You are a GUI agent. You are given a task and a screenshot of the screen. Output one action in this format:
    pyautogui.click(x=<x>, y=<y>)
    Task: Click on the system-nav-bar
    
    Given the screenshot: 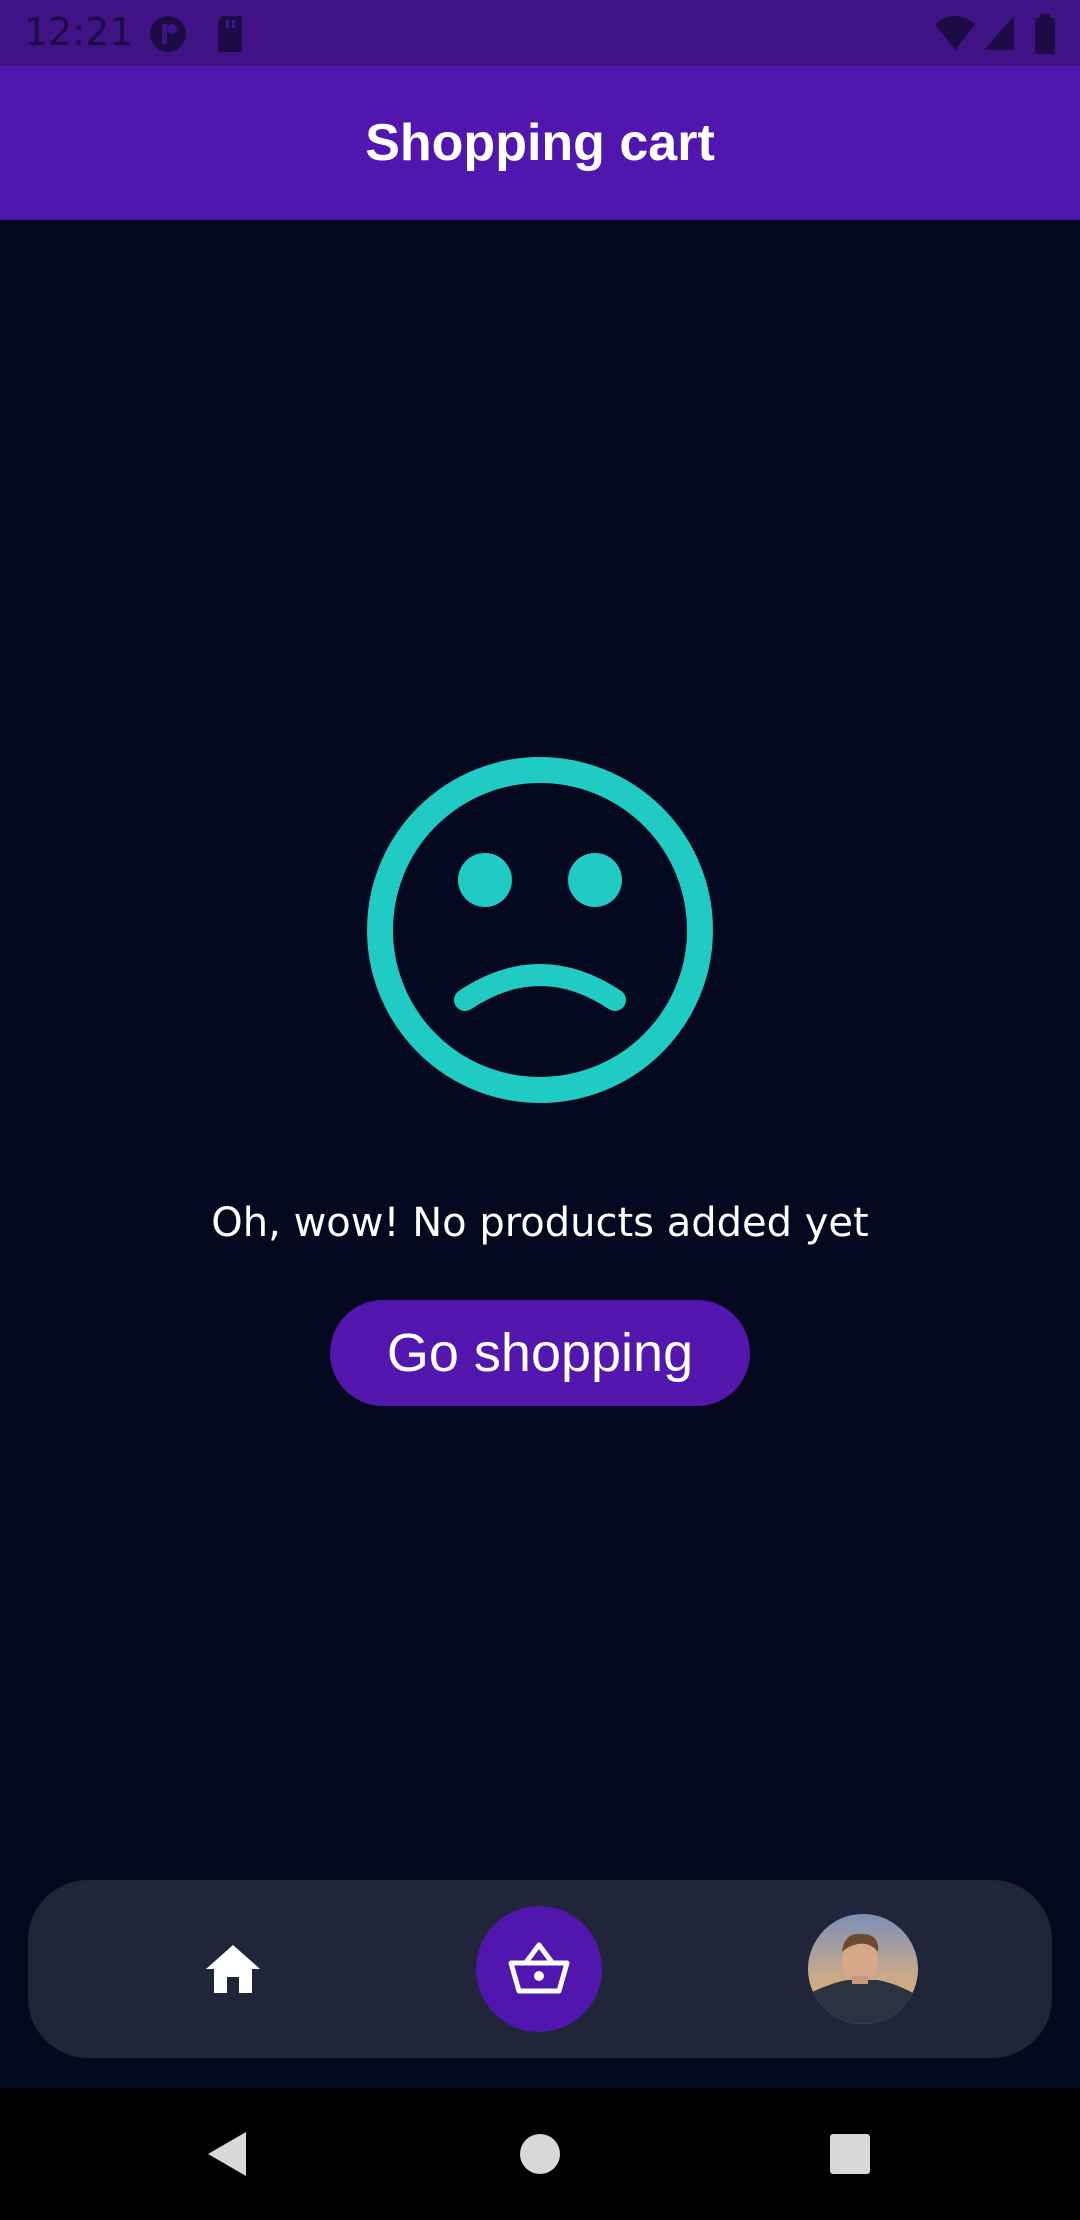 What is the action you would take?
    pyautogui.click(x=540, y=2154)
    